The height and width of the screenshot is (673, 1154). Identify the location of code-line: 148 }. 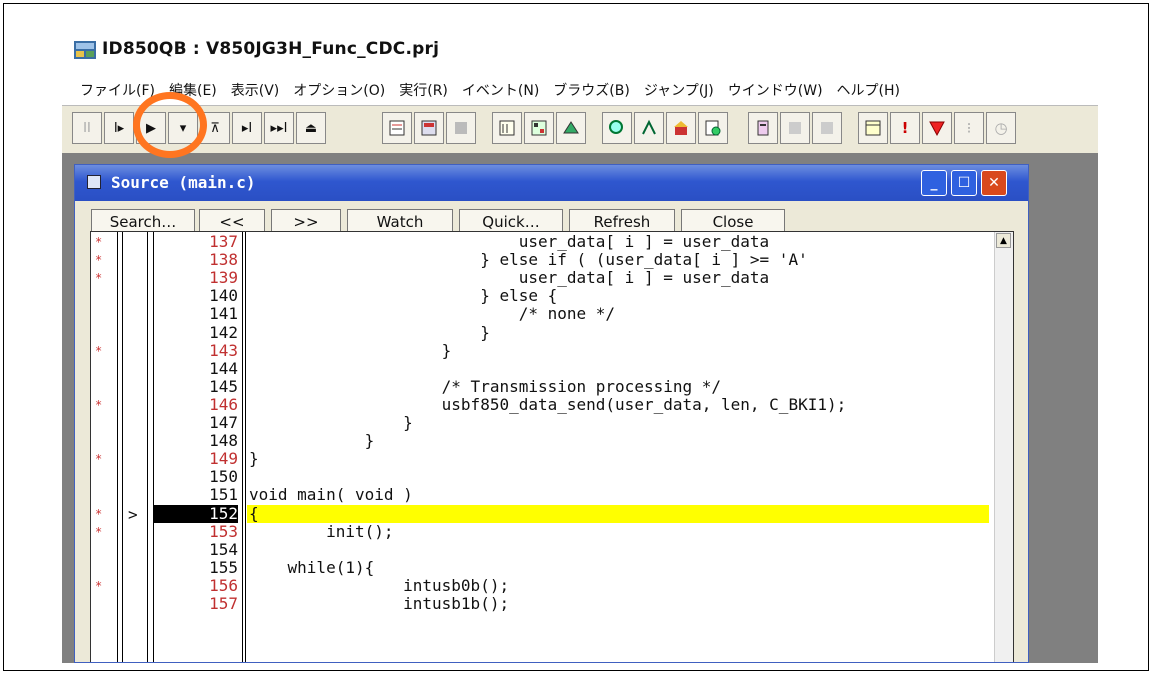
(552, 441).